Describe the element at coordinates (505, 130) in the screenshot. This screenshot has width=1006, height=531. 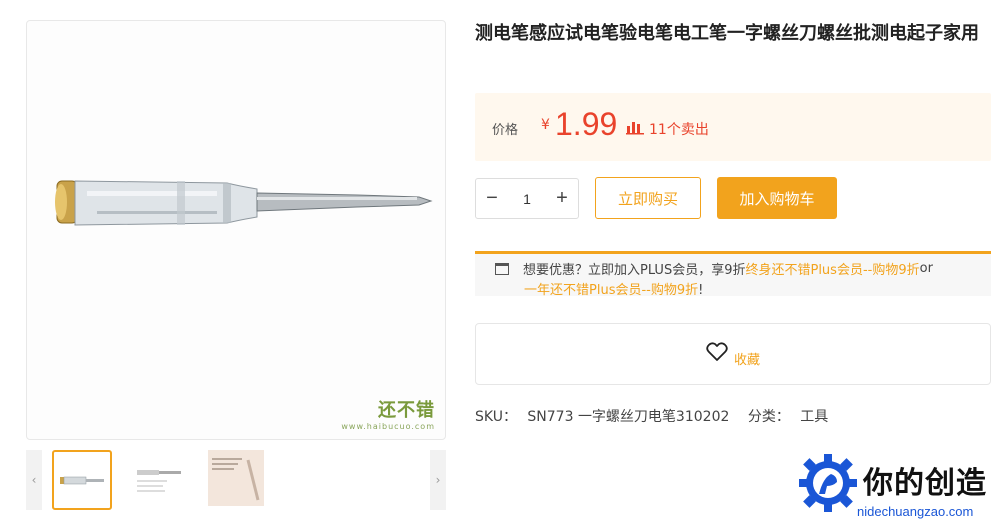
I see `price-label: 价格` at that location.